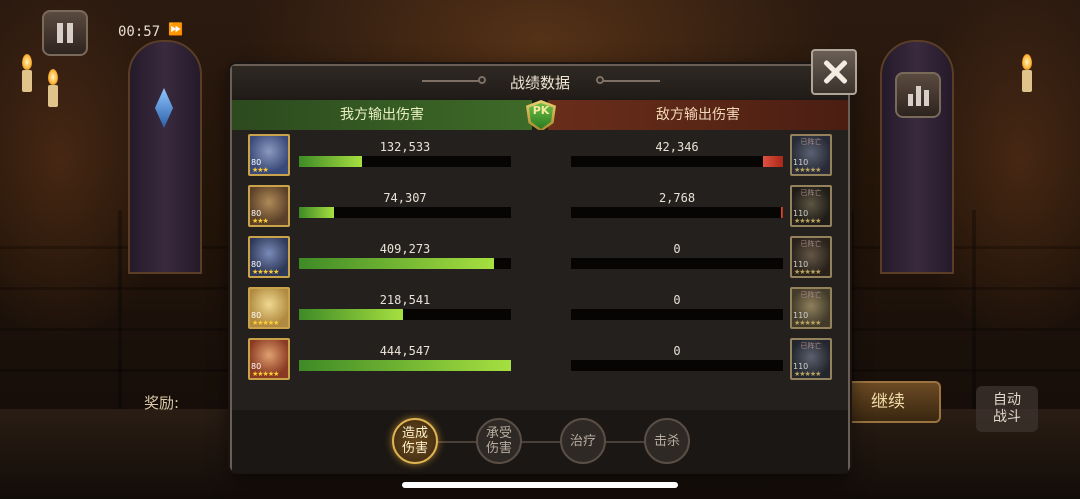 The height and width of the screenshot is (499, 1080). I want to click on stats-chart-button, so click(918, 95).